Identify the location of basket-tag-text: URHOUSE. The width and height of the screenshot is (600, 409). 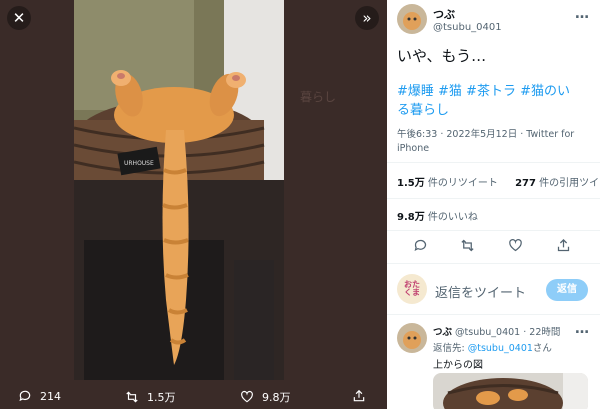
(139, 163).